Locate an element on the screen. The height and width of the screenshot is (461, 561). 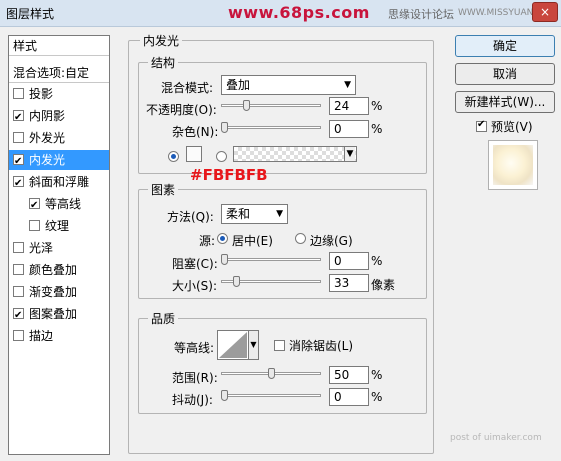
color-mode-radio is located at coordinates (173, 156).